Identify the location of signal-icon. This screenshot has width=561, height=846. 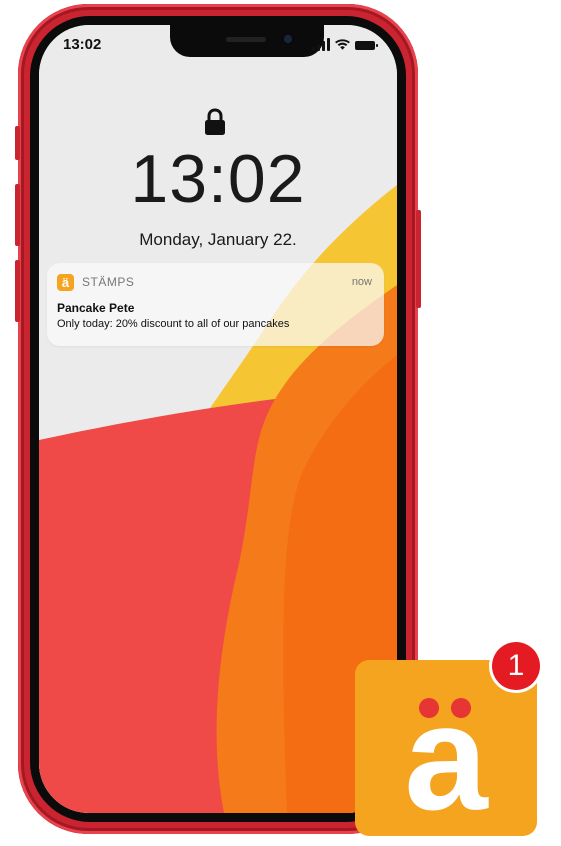
(321, 44).